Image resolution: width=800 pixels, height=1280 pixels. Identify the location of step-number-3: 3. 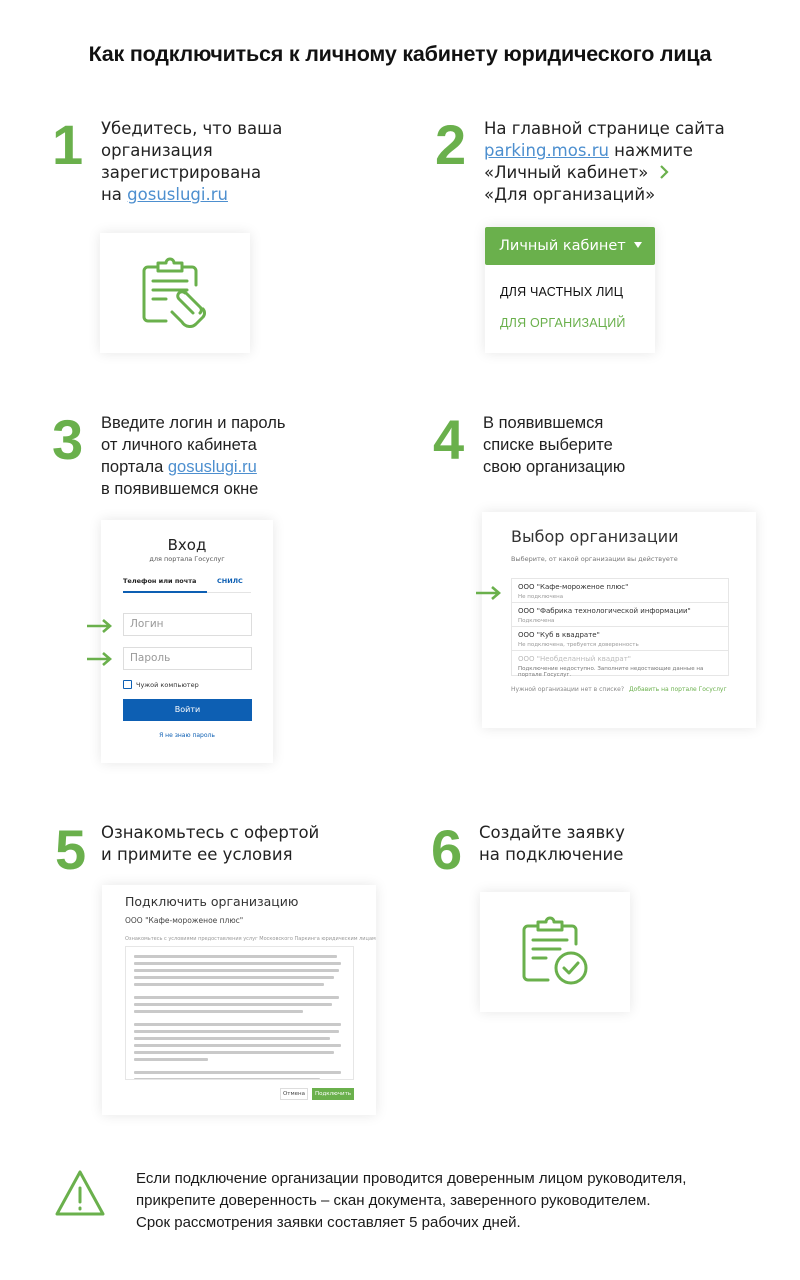
(68, 439).